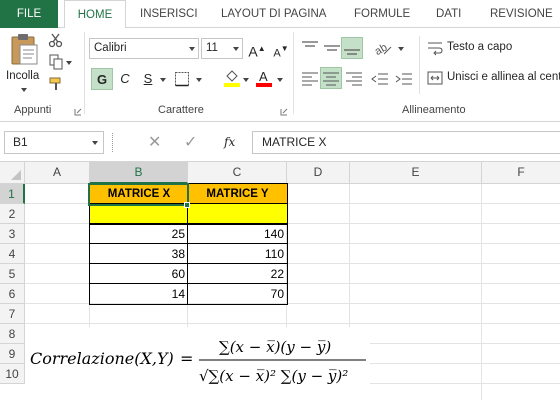 The width and height of the screenshot is (560, 400). I want to click on orientation-icon: ab, so click(383, 48).